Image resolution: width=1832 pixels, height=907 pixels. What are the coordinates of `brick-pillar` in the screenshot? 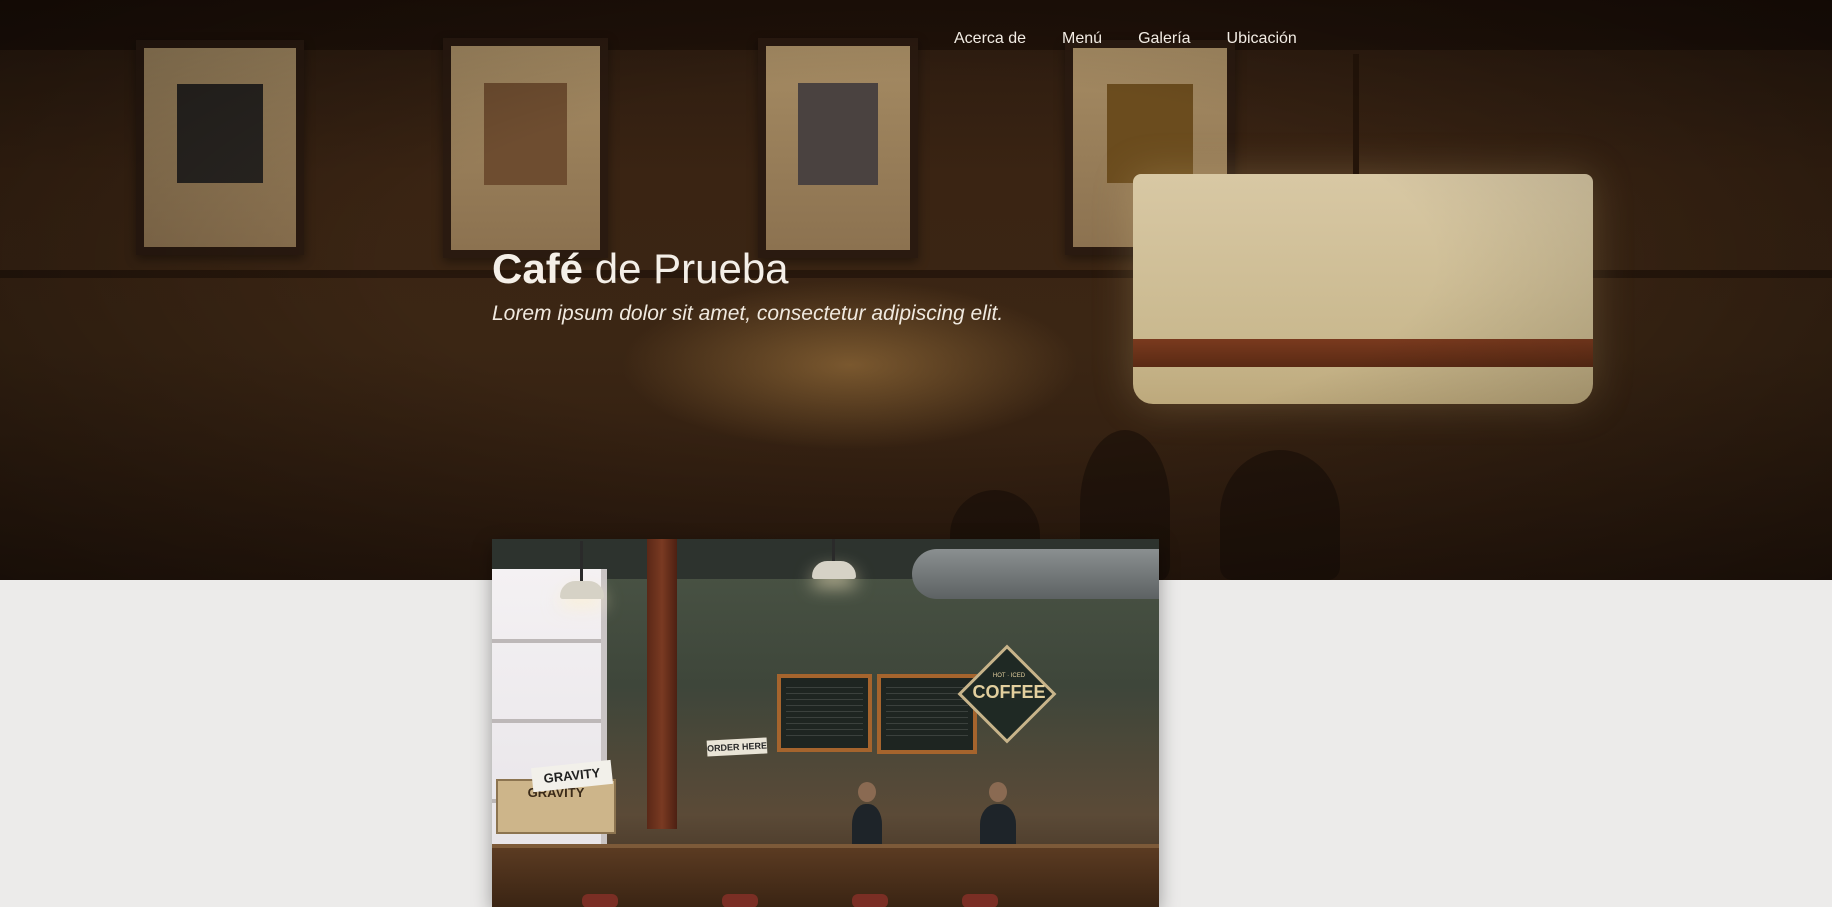 It's located at (662, 684).